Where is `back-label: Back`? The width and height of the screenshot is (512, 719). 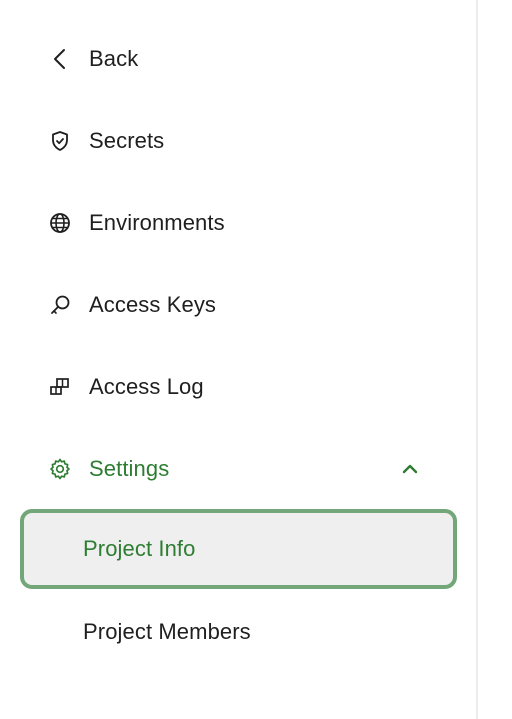
back-label: Back is located at coordinates (114, 58).